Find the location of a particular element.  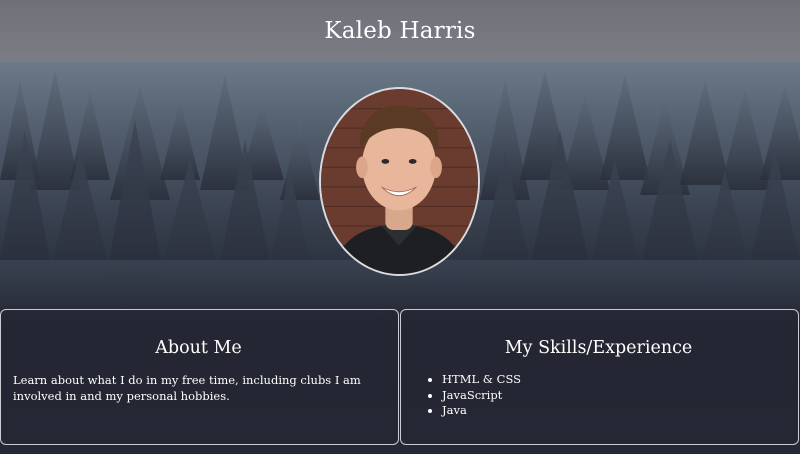

skill-item: JavaScript is located at coordinates (613, 396).